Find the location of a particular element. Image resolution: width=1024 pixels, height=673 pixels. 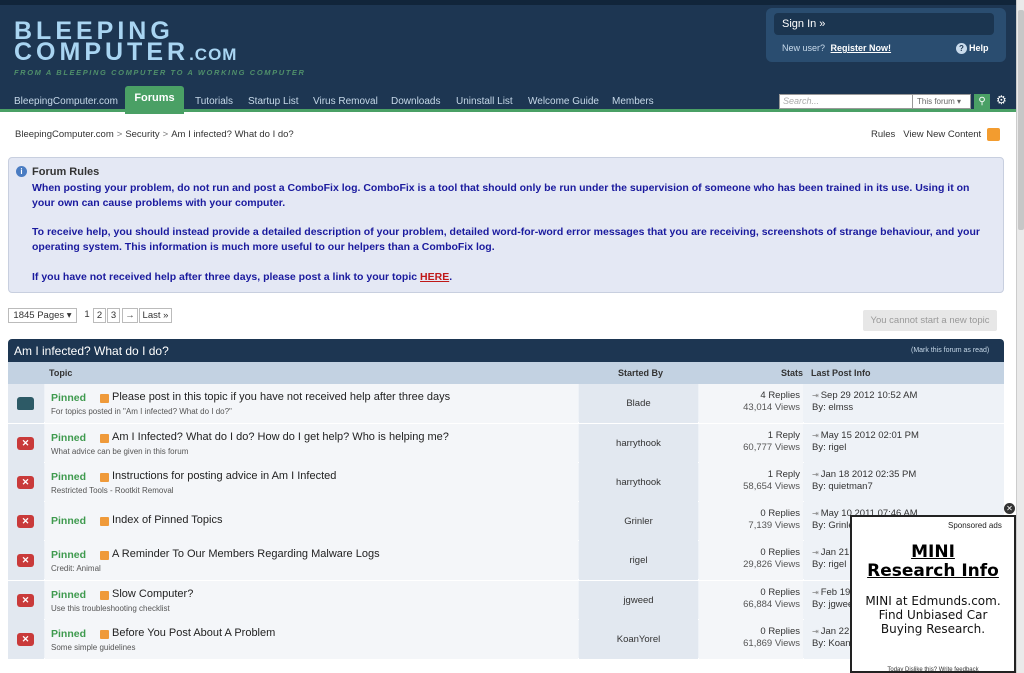

page-2: 2 is located at coordinates (99, 315).